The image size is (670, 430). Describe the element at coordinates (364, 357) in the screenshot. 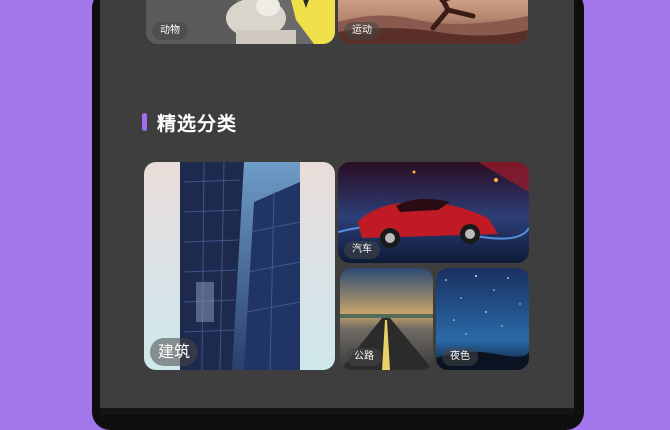

I see `road-label: 公路` at that location.